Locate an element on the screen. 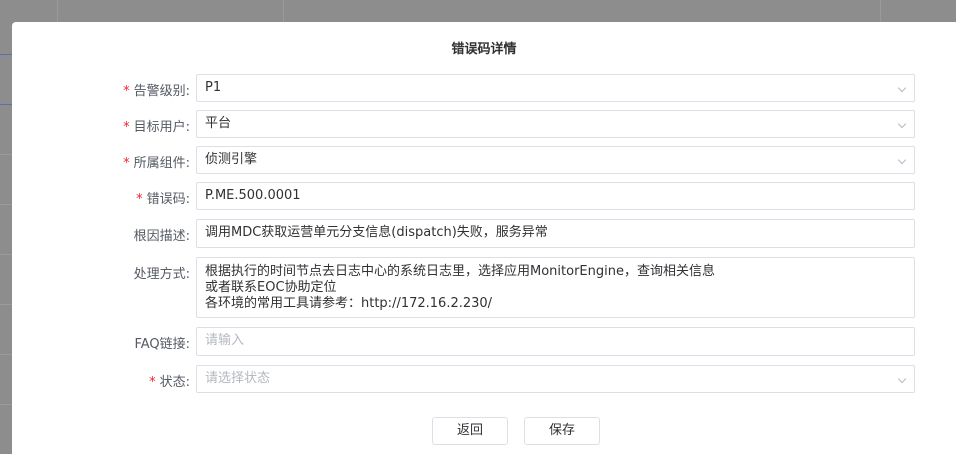 Image resolution: width=956 pixels, height=454 pixels. status-placeholder: 请选择状态 is located at coordinates (238, 378).